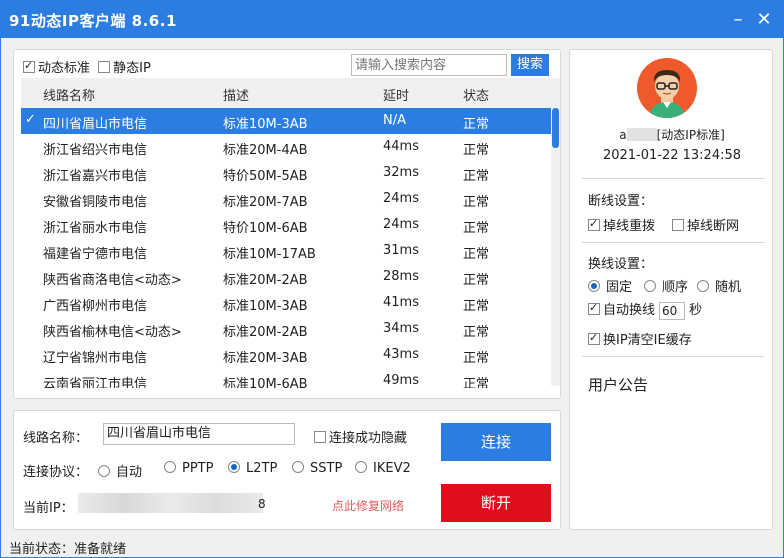 The width and height of the screenshot is (784, 558). I want to click on protocol-sstp-radio: SSTP, so click(317, 468).